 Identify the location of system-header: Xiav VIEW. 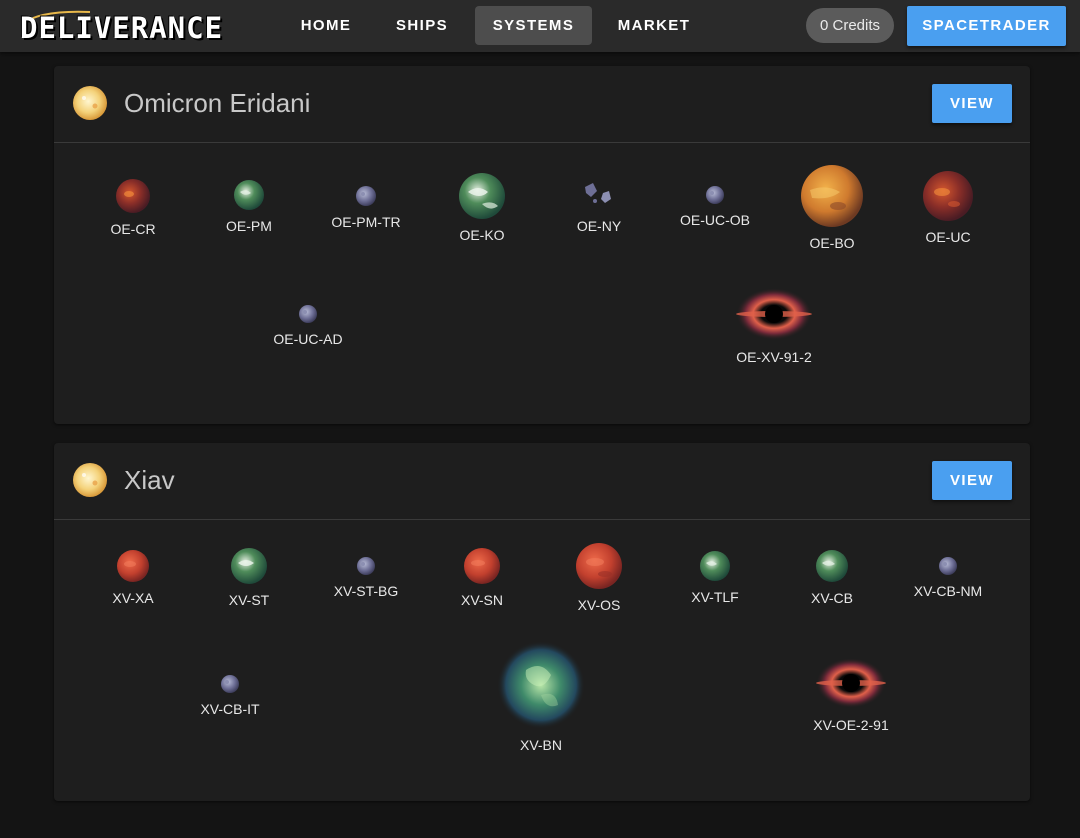
(542, 481).